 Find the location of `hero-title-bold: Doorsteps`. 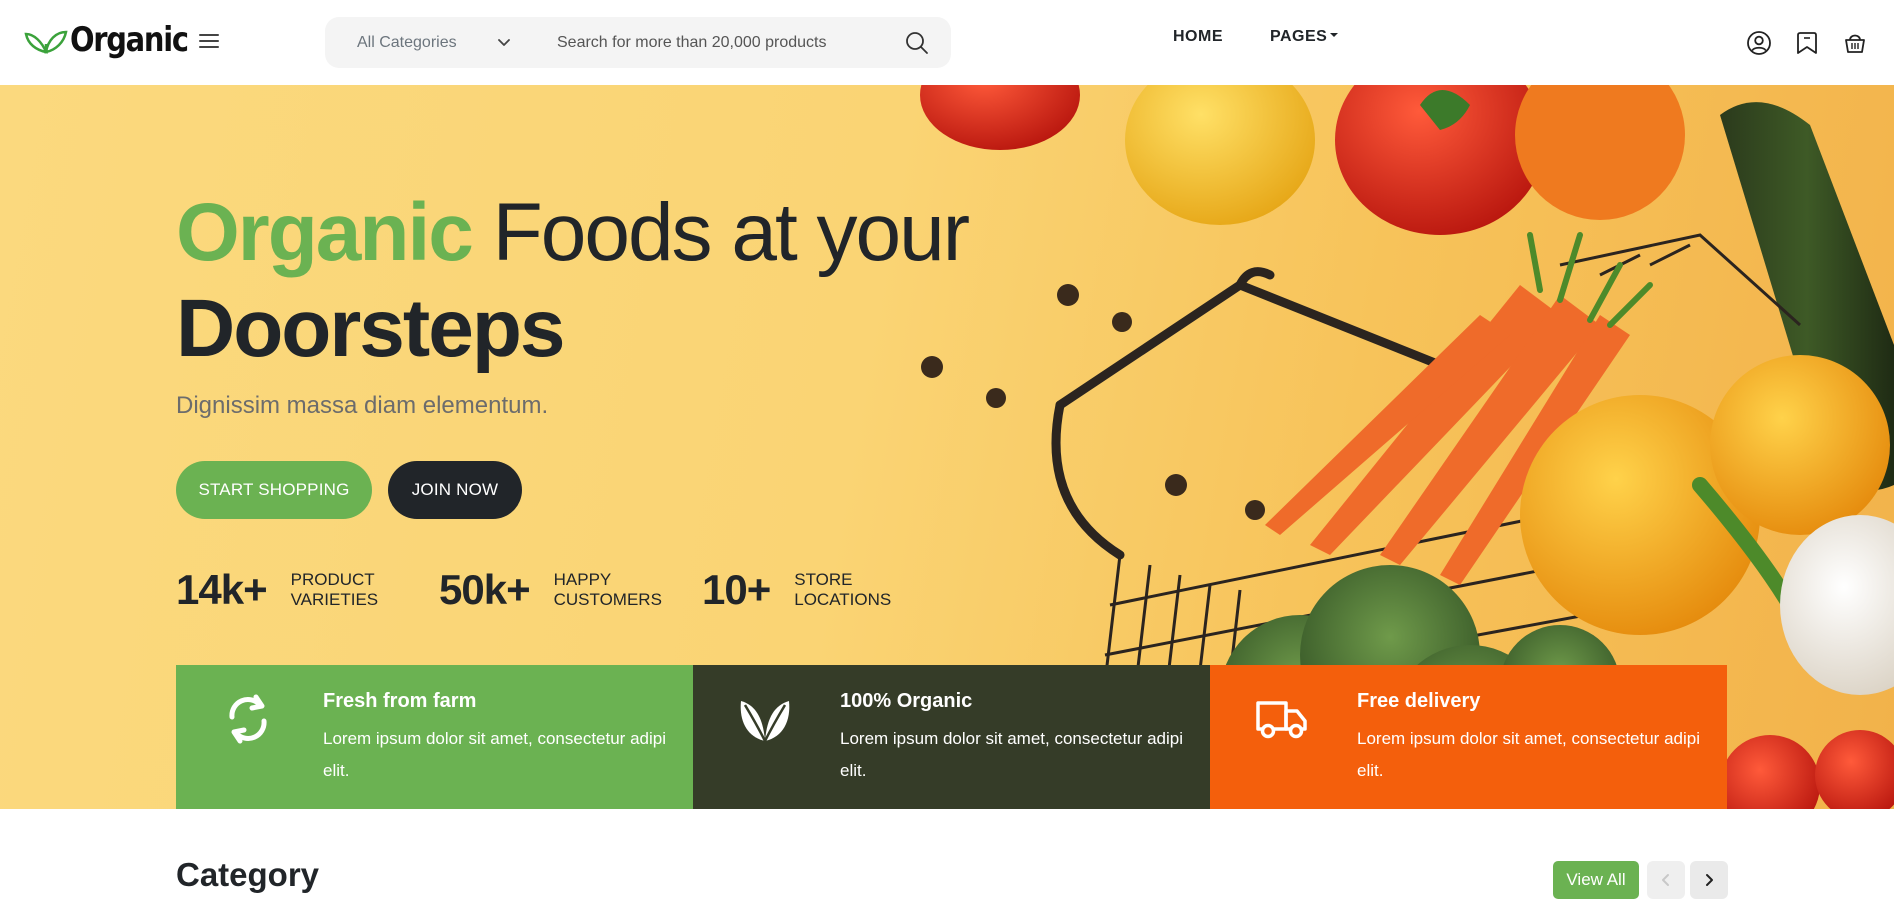

hero-title-bold: Doorsteps is located at coordinates (371, 328).